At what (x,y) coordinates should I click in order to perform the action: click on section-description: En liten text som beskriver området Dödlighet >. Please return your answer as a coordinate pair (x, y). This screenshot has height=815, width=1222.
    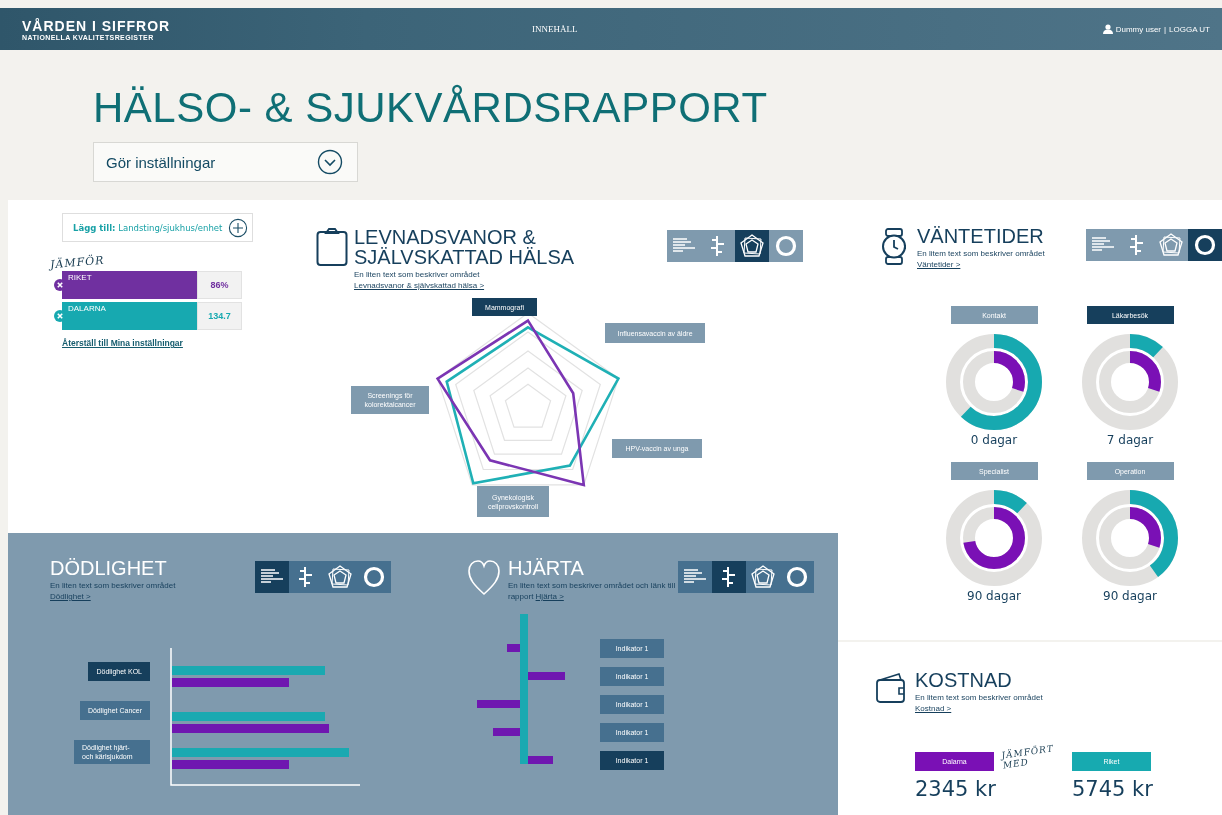
    Looking at the image, I should click on (113, 591).